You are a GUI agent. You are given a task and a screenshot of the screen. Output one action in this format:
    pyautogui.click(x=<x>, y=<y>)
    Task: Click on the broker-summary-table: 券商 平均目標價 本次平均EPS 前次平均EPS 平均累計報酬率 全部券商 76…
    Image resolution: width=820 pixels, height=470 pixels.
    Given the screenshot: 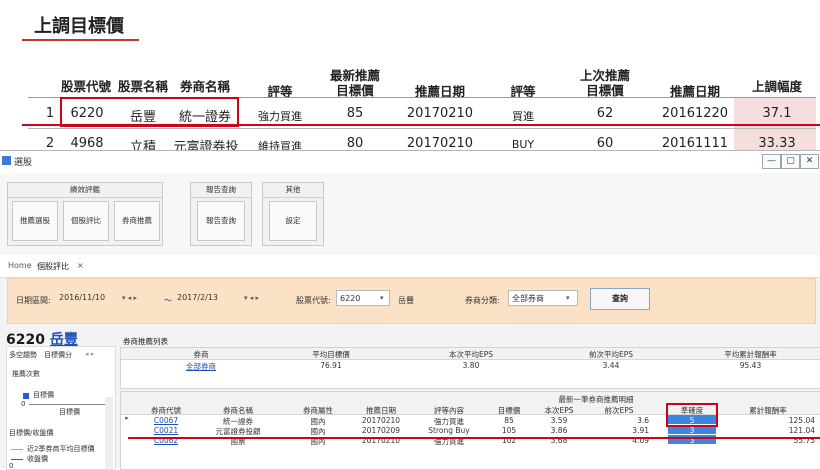 What is the action you would take?
    pyautogui.click(x=470, y=368)
    